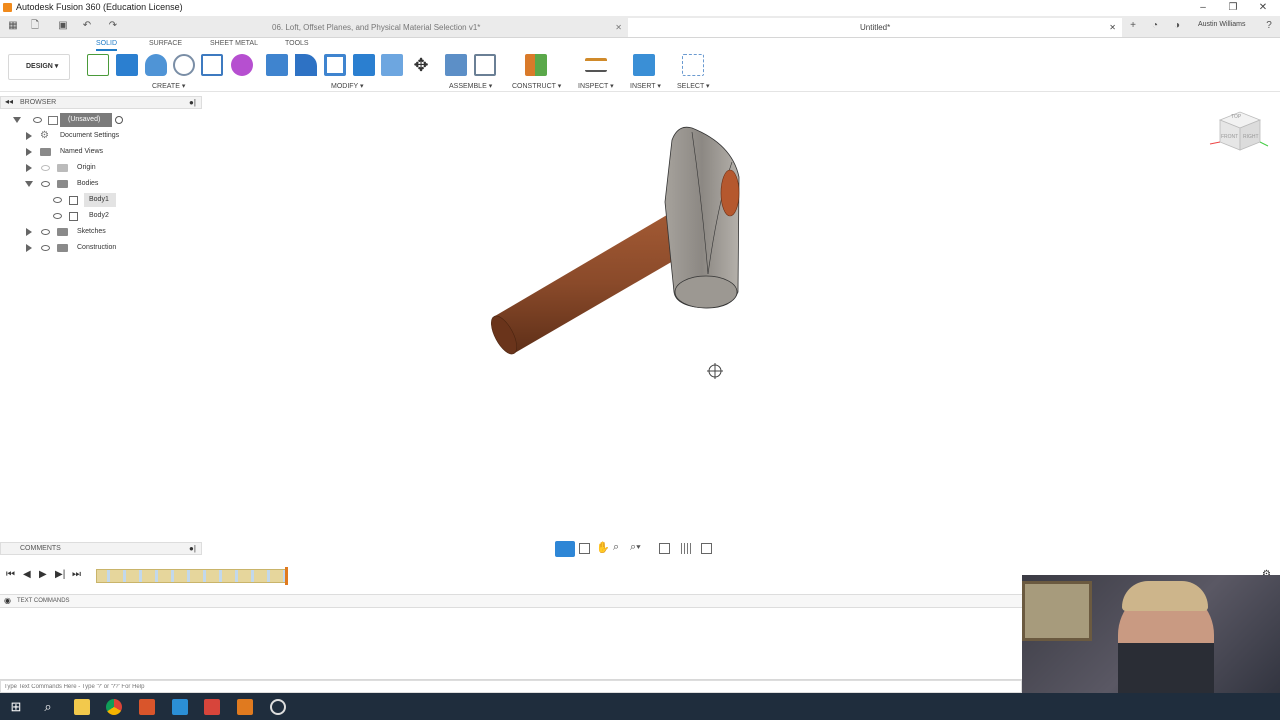 The width and height of the screenshot is (1280, 720). What do you see at coordinates (277, 65) in the screenshot?
I see `press-pull-icon` at bounding box center [277, 65].